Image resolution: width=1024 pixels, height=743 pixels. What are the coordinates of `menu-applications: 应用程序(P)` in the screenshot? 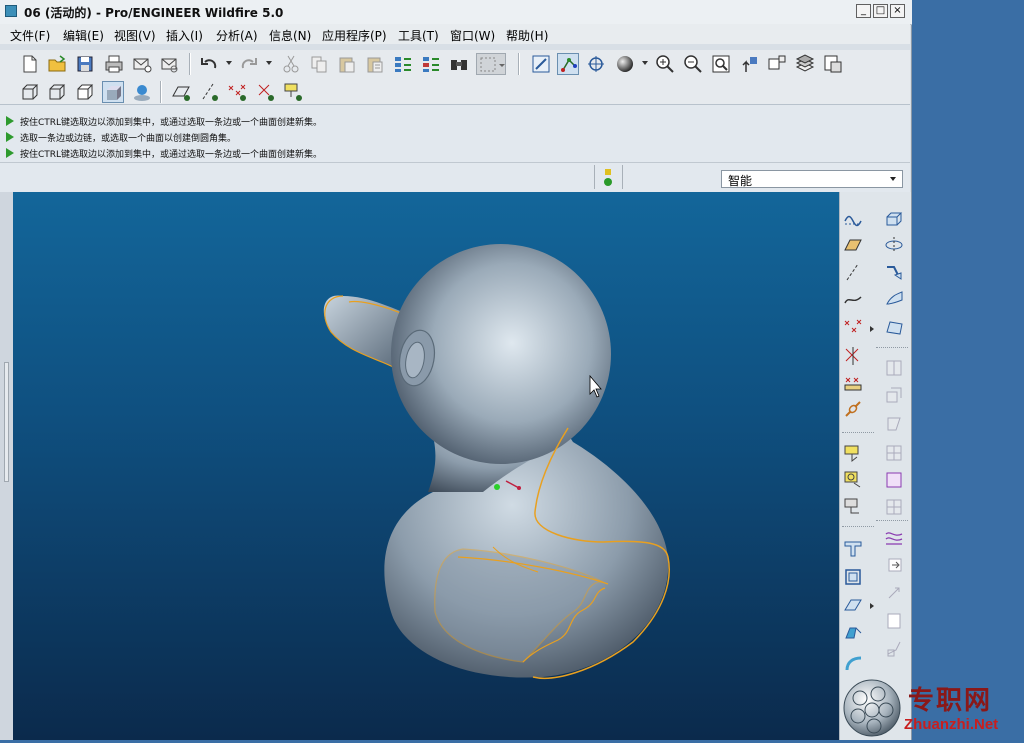 It's located at (354, 35).